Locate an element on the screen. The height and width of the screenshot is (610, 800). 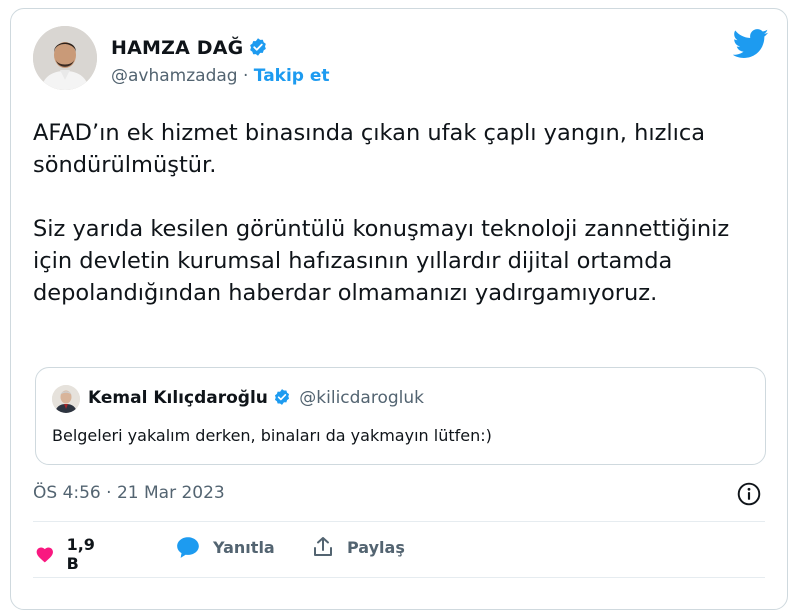
like-button: 1,9 B is located at coordinates (68, 554).